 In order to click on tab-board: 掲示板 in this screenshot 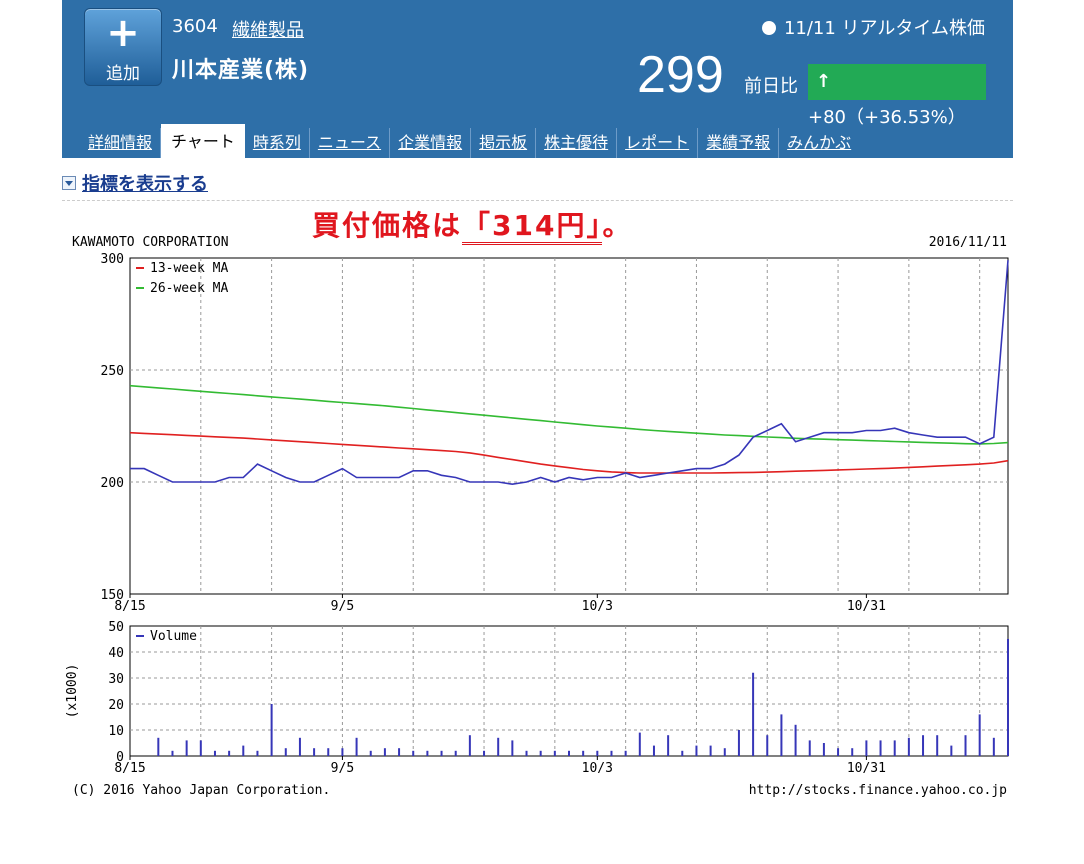, I will do `click(504, 143)`.